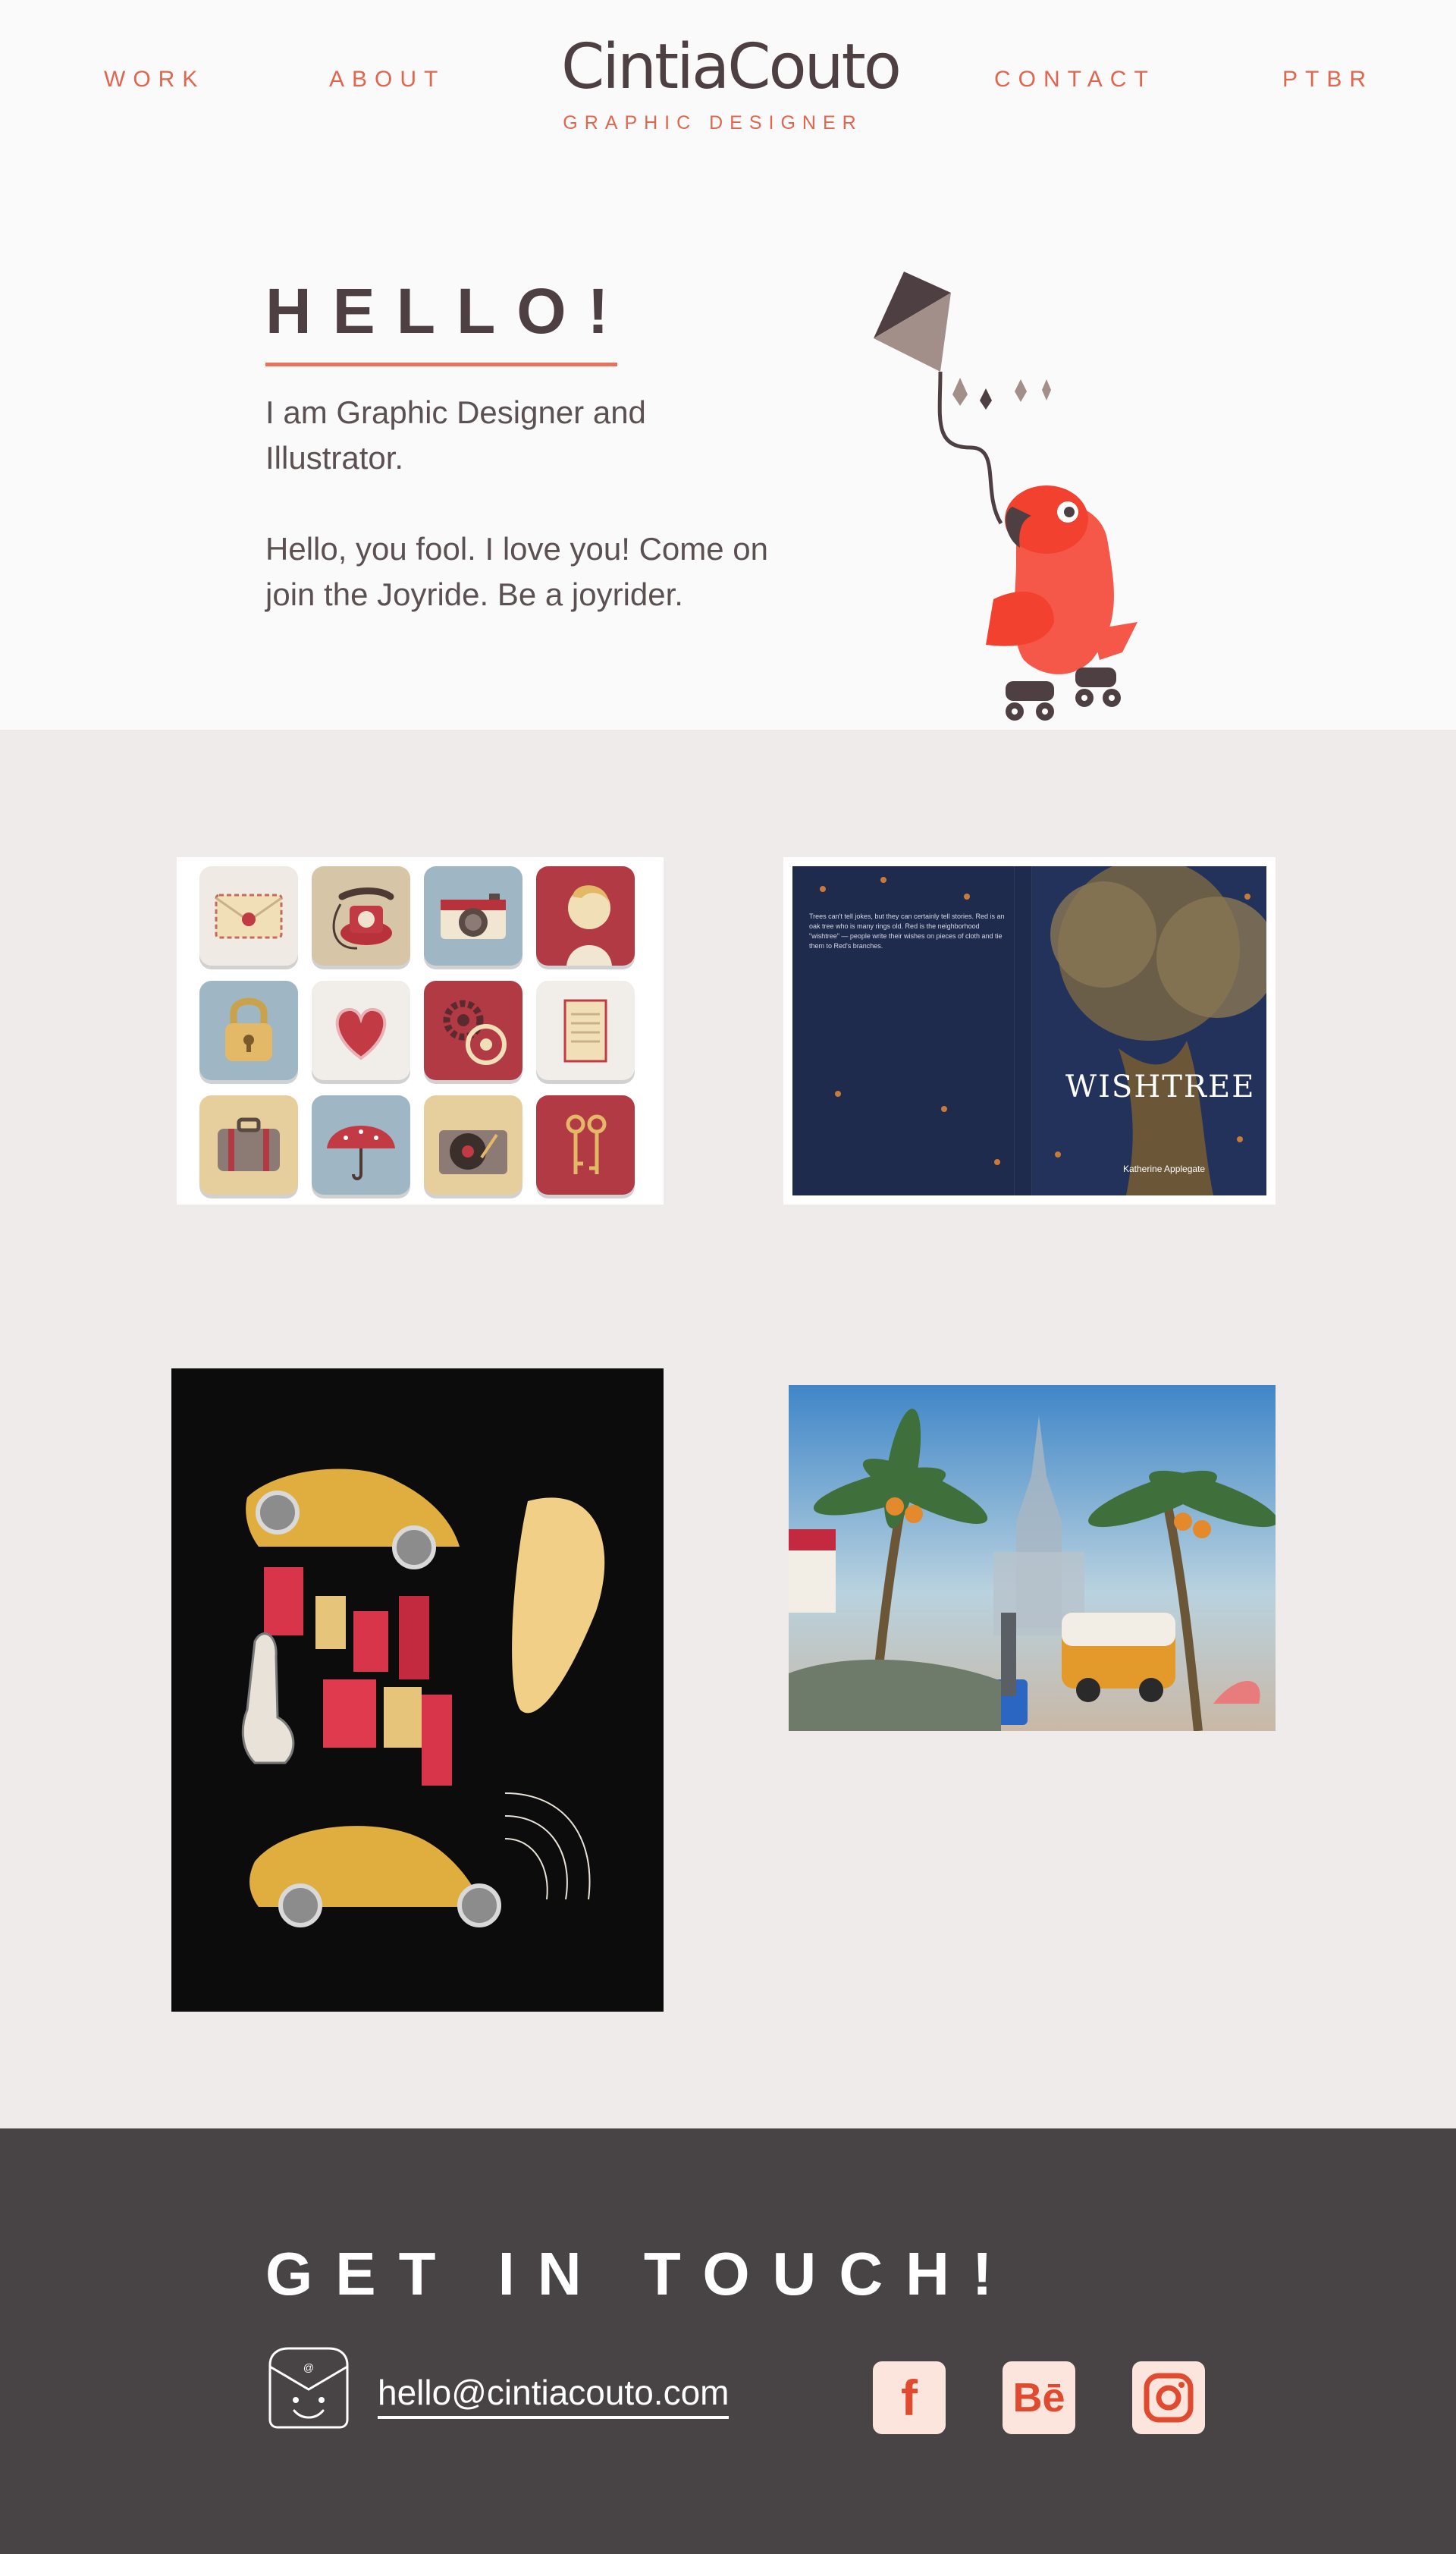 Image resolution: width=1456 pixels, height=2554 pixels. Describe the element at coordinates (420, 1031) in the screenshot. I see `work-vintage-icons-thumbnail` at that location.